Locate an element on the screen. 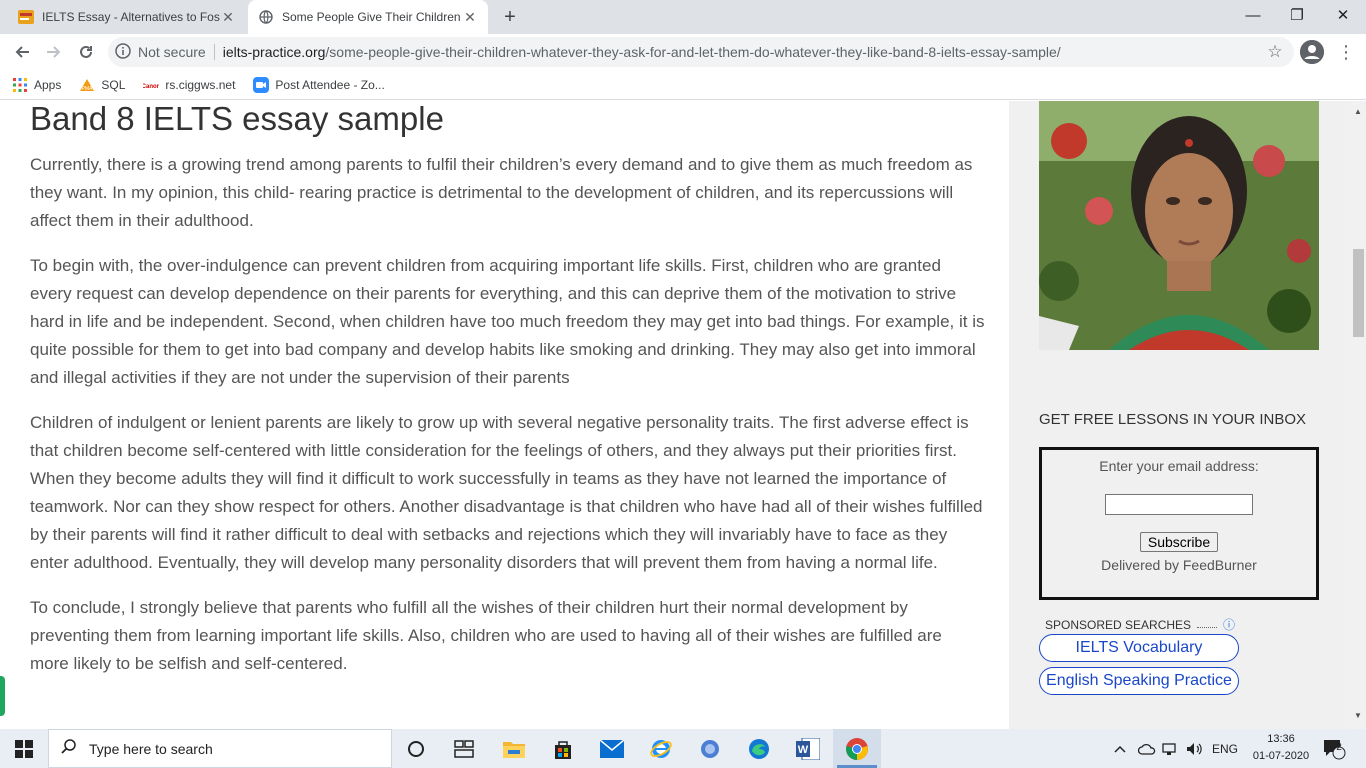 The height and width of the screenshot is (768, 1366). apps-grid-icon is located at coordinates (20, 85).